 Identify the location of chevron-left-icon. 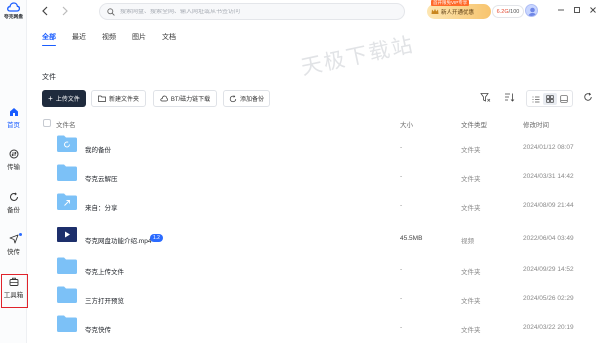
(45, 11).